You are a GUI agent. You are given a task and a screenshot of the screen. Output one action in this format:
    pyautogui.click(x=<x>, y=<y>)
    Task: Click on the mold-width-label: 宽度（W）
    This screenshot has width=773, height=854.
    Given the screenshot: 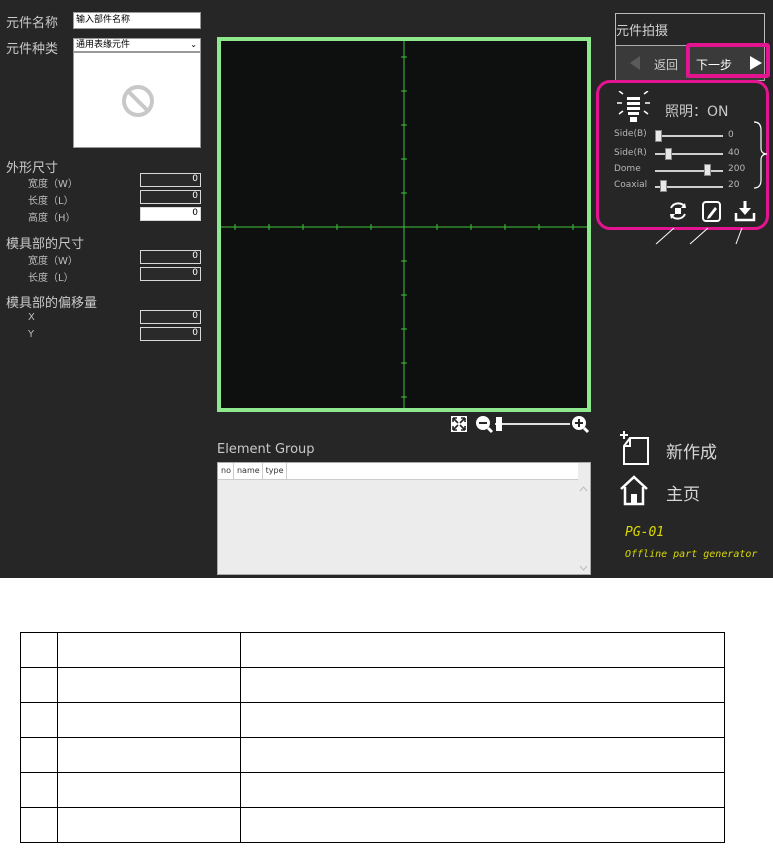 What is the action you would take?
    pyautogui.click(x=53, y=261)
    